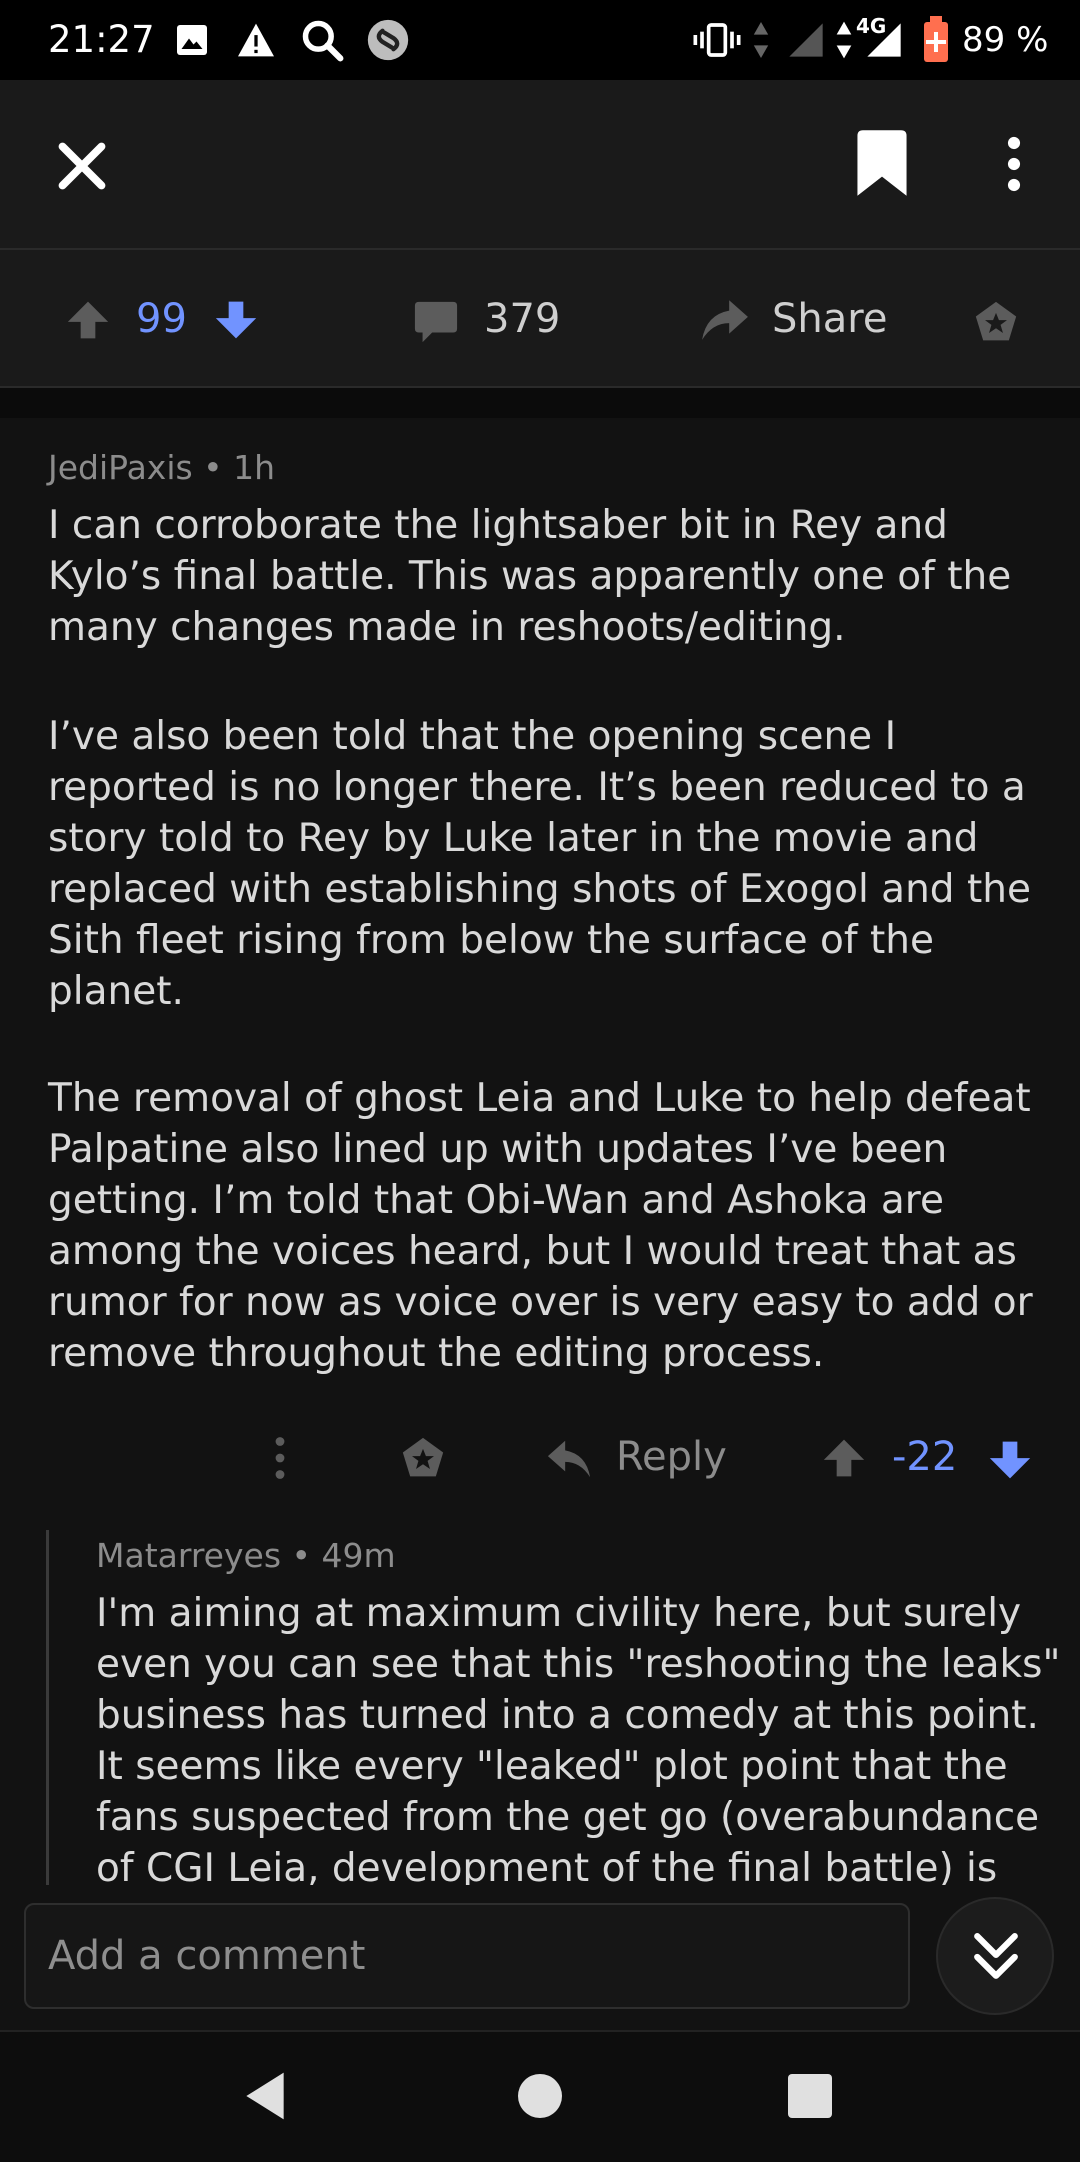 This screenshot has width=1080, height=2162. I want to click on comment-age: 1h, so click(254, 467).